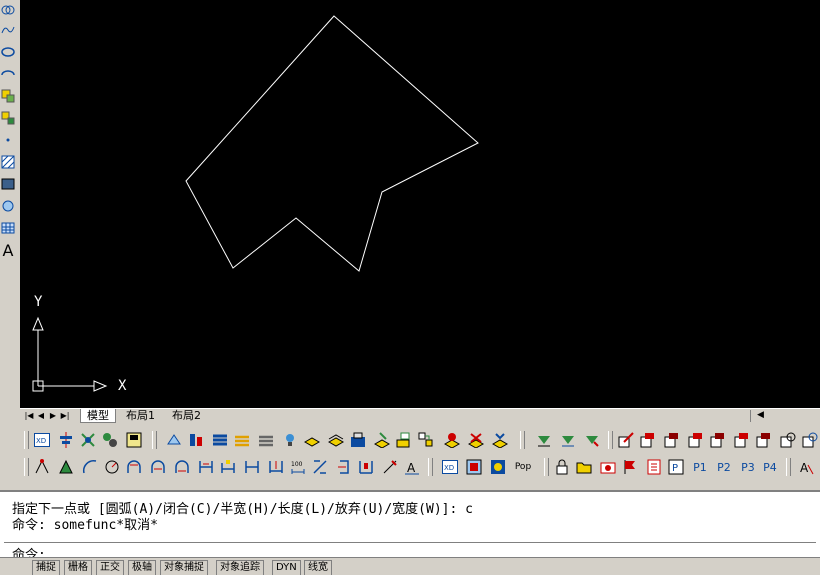 This screenshot has width=820, height=575. I want to click on cloud-icon, so click(8, 10).